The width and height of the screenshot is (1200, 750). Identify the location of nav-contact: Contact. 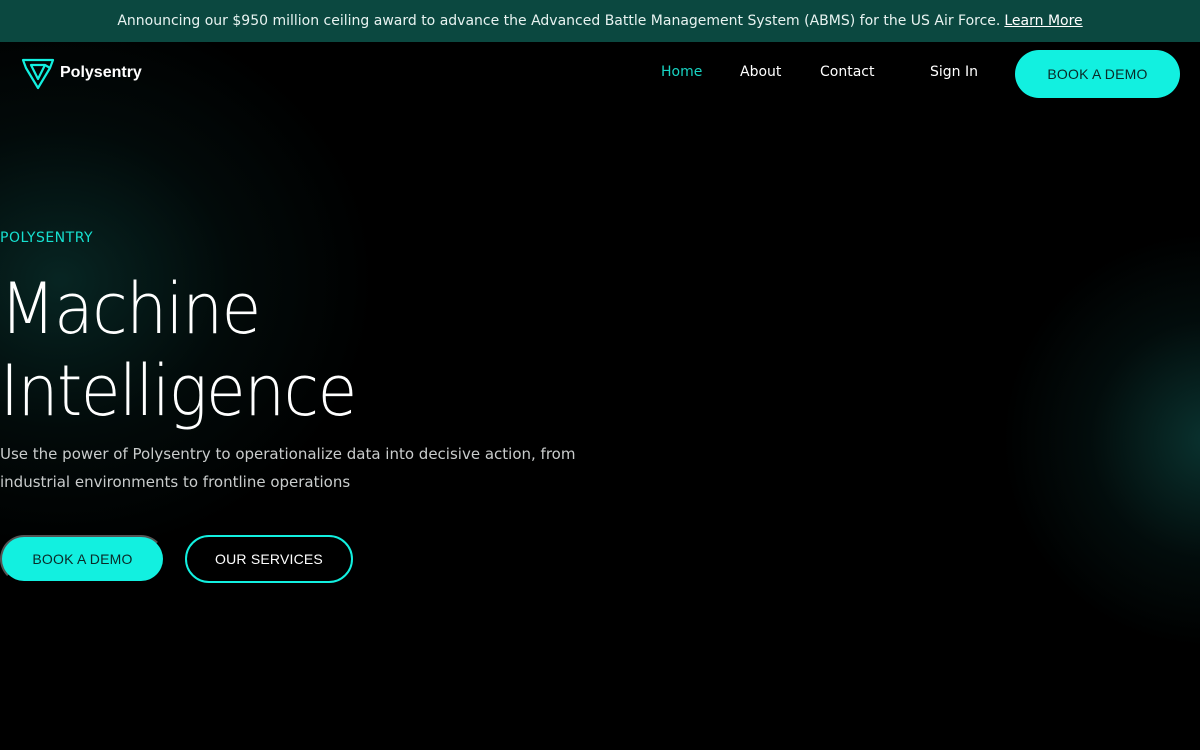
(847, 72).